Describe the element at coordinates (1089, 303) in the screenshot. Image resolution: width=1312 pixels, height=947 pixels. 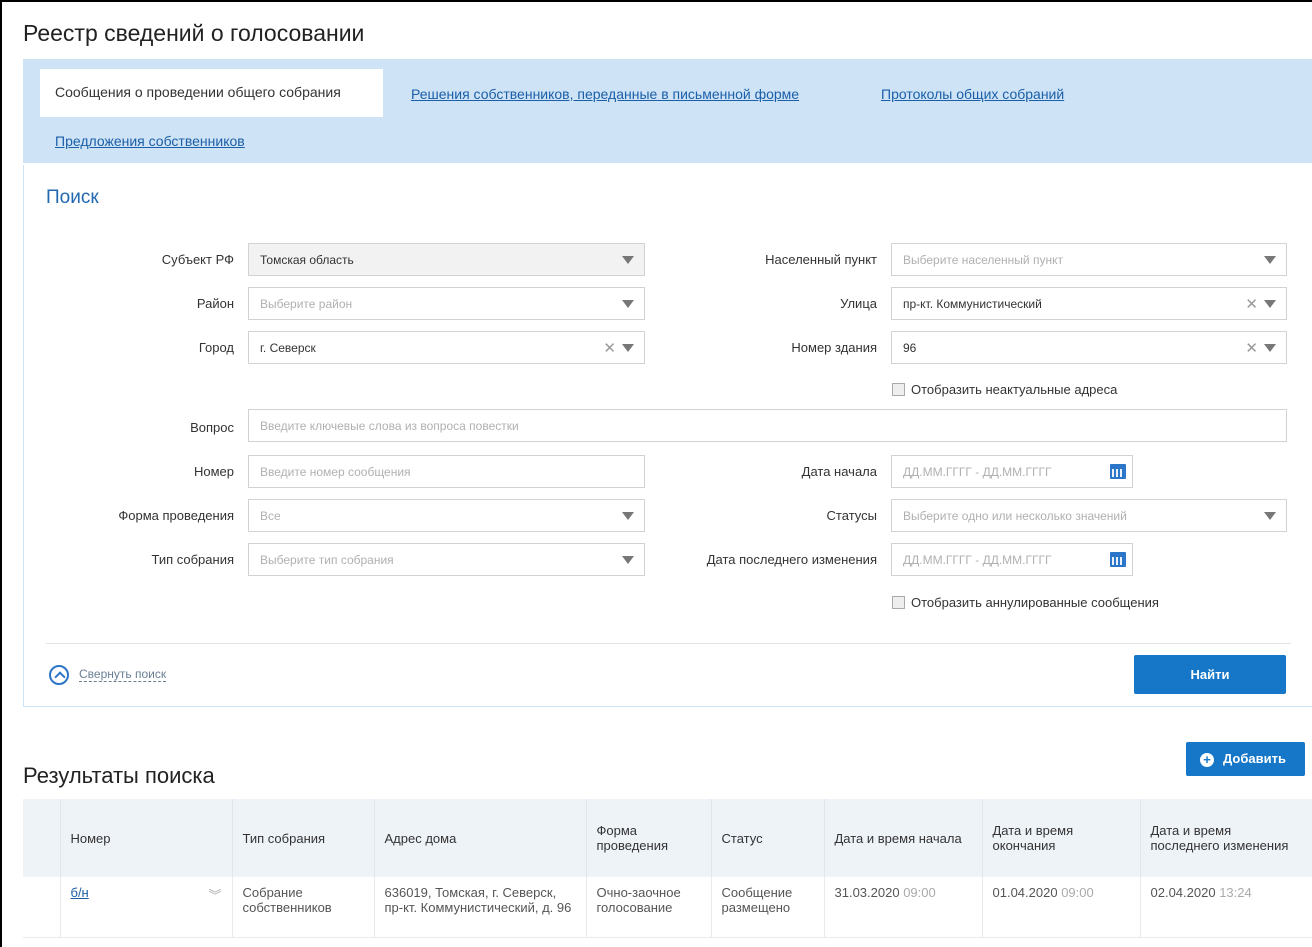
I see `street-select: пр-кт. Коммунистический ✕` at that location.